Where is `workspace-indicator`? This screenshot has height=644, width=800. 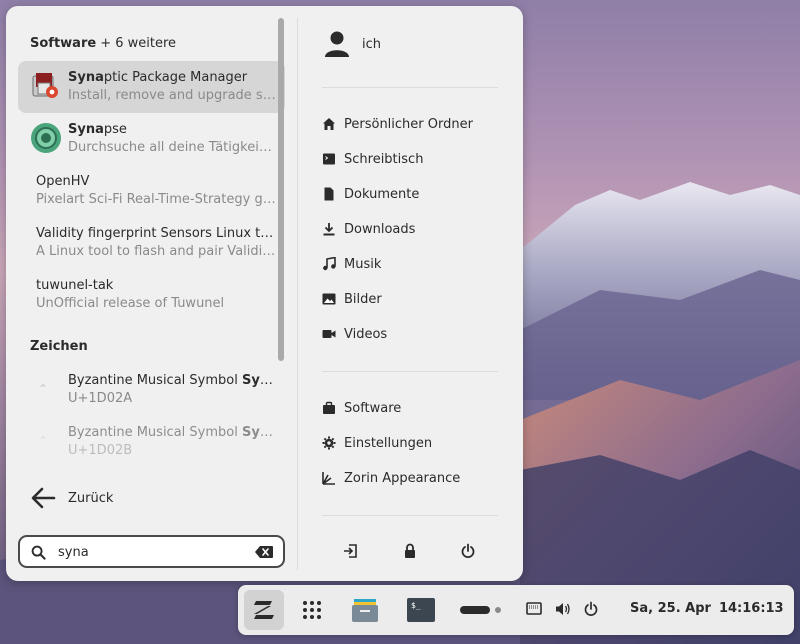 workspace-indicator is located at coordinates (498, 610).